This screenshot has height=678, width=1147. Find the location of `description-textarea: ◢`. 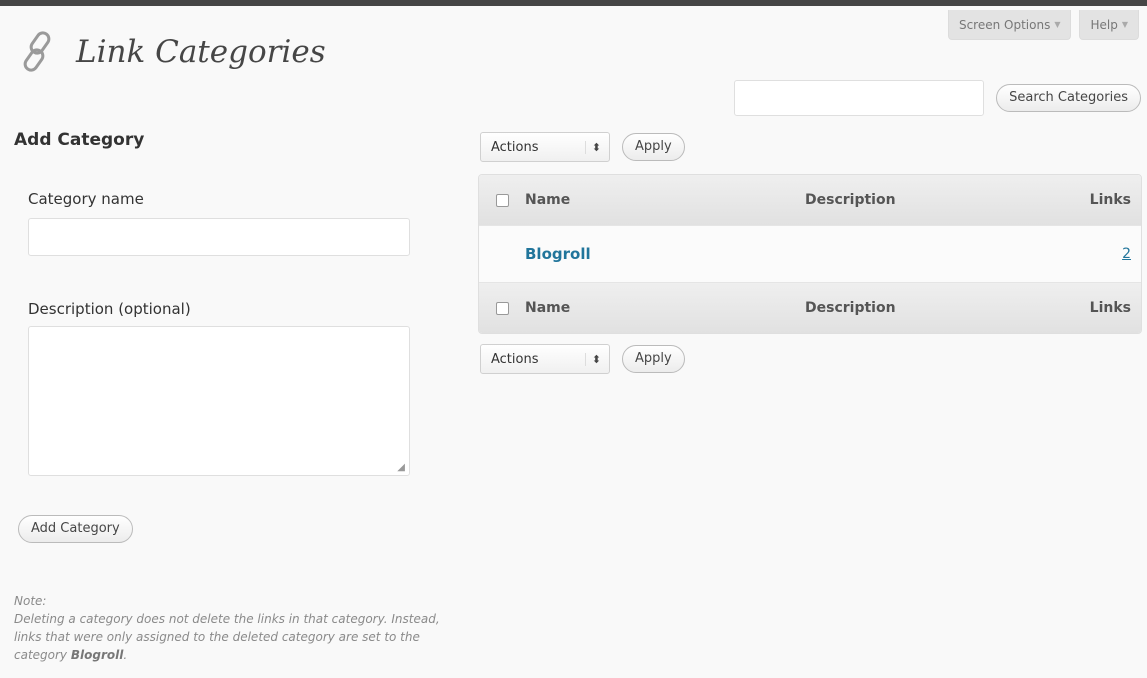

description-textarea: ◢ is located at coordinates (219, 401).